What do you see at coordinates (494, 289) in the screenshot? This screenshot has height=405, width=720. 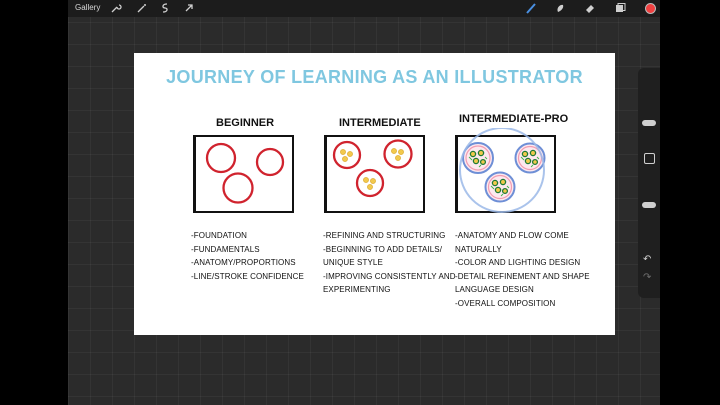 I see `note-line: LANGUAGE DESIGN` at bounding box center [494, 289].